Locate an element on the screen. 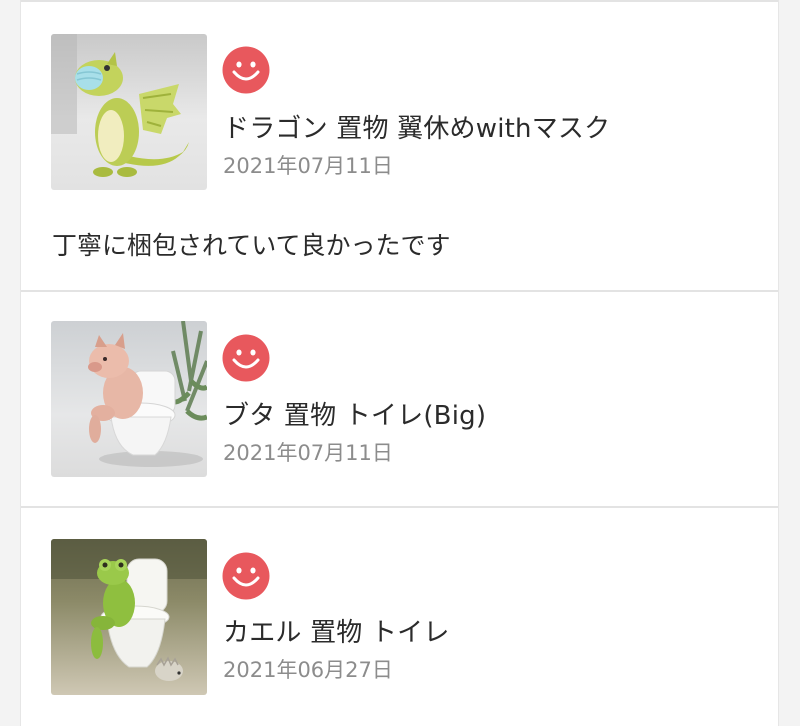 The height and width of the screenshot is (726, 800). product-image-frog is located at coordinates (129, 617).